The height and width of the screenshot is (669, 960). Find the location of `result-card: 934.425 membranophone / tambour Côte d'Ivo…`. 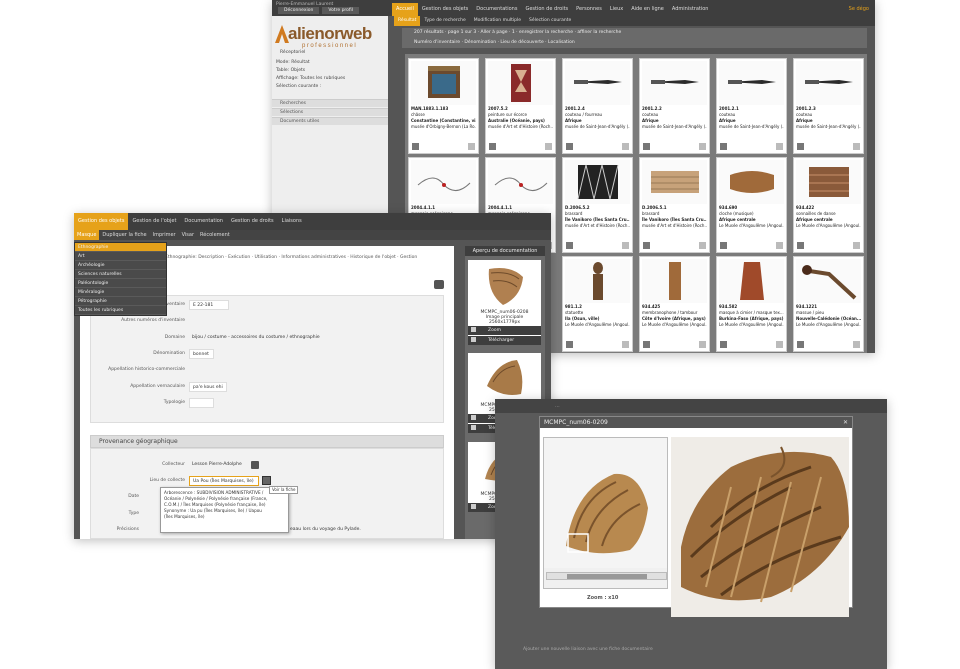

result-card: 934.425 membranophone / tambour Côte d'Ivo… is located at coordinates (674, 304).